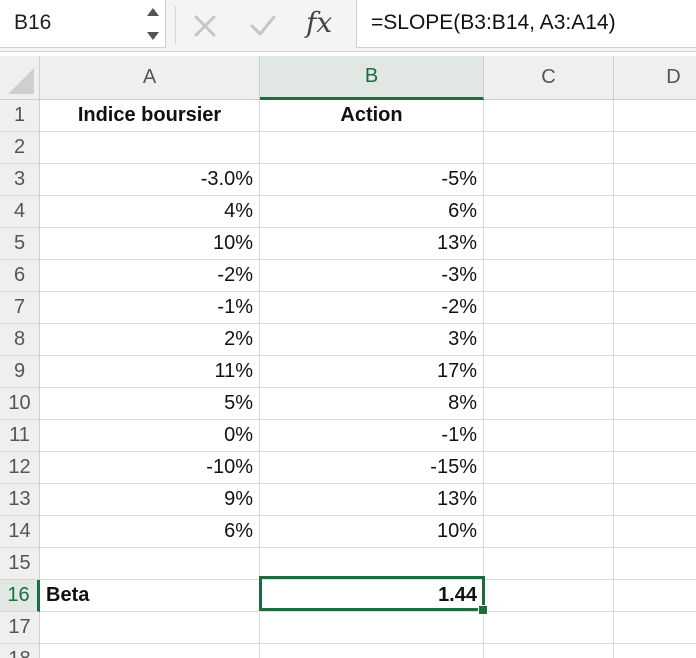  Describe the element at coordinates (150, 372) in the screenshot. I see `cell-a9: 11%` at that location.